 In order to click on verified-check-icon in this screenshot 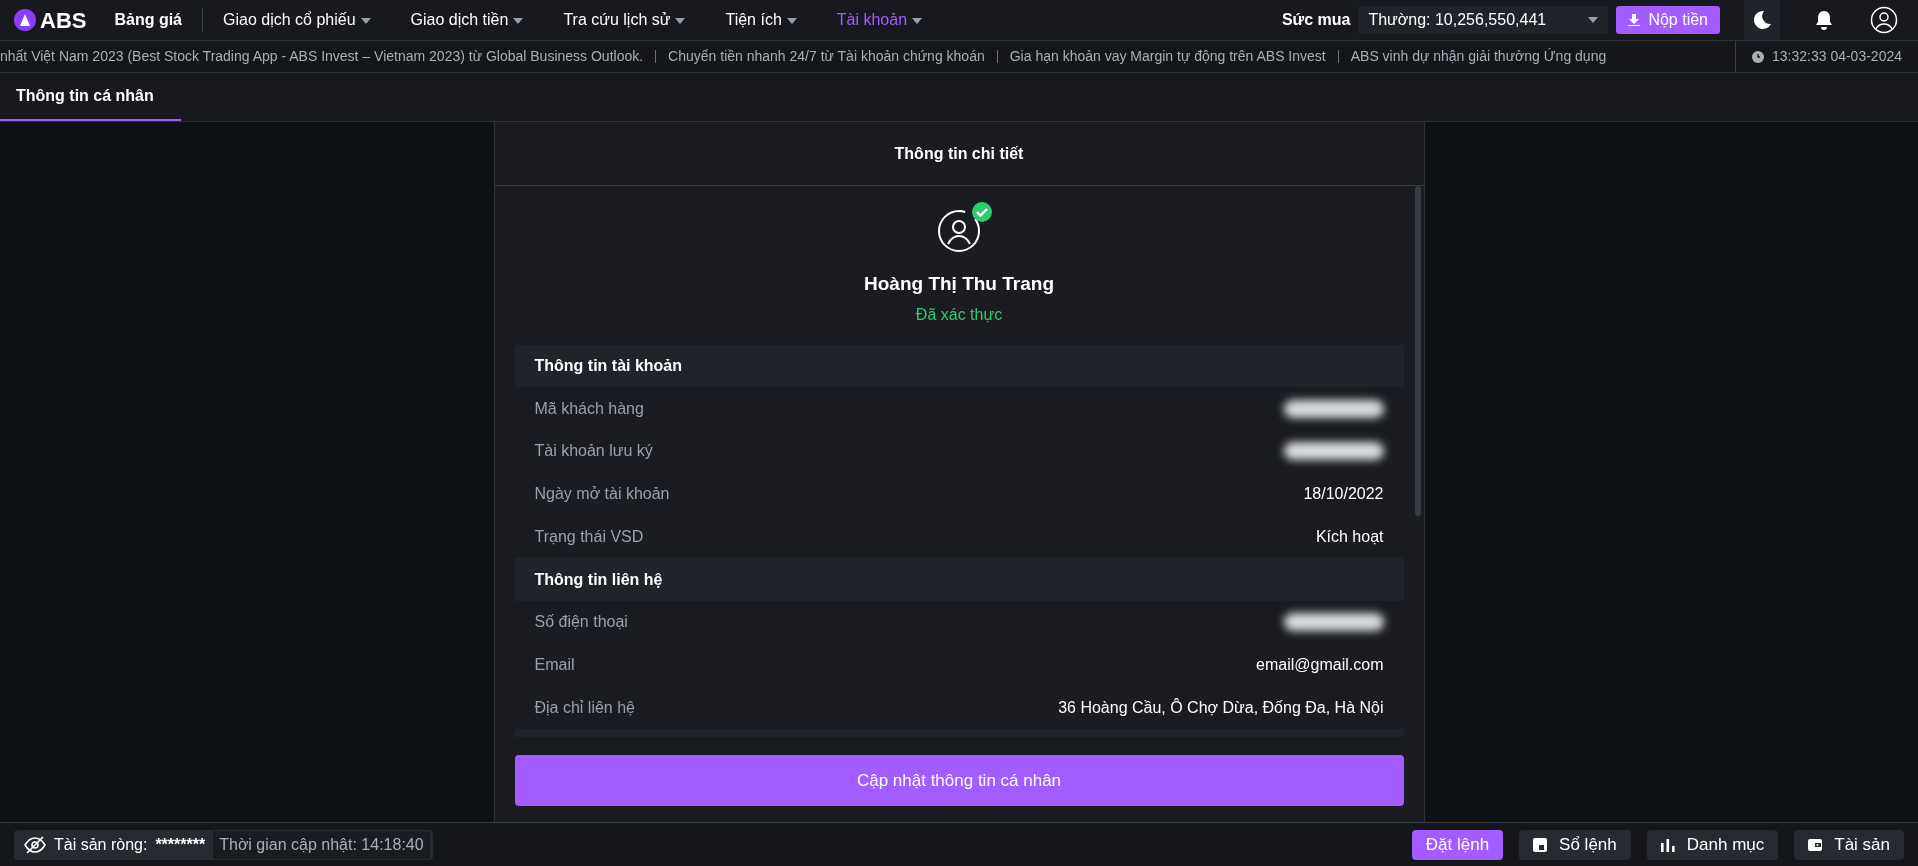, I will do `click(982, 212)`.